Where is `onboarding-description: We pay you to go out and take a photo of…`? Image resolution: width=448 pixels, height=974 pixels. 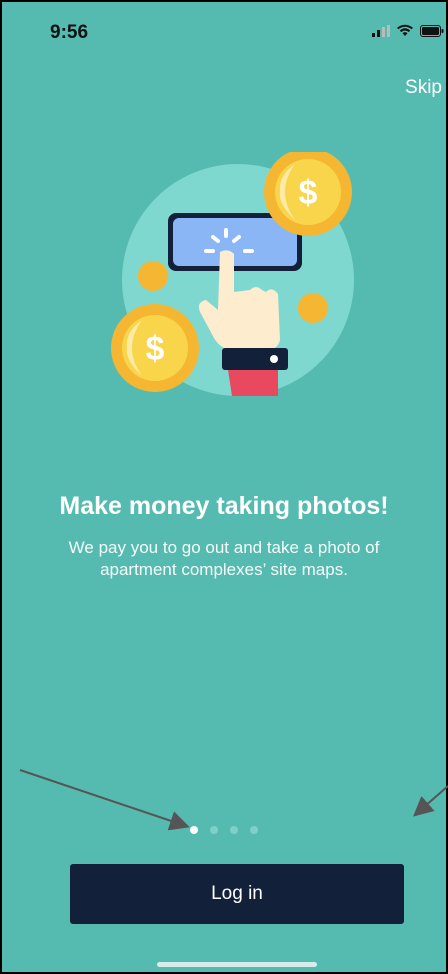
onboarding-description: We pay you to go out and take a photo of… is located at coordinates (224, 558).